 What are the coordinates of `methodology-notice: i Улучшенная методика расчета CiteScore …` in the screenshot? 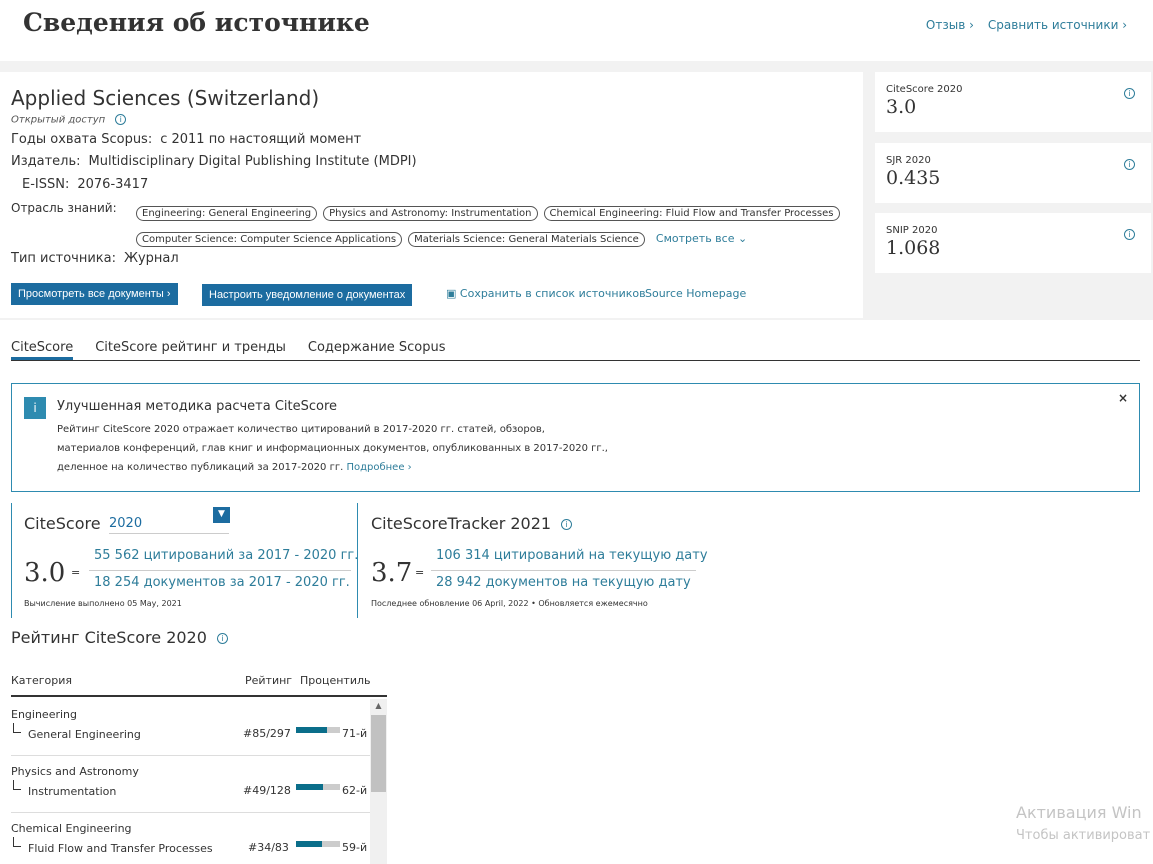 It's located at (575, 437).